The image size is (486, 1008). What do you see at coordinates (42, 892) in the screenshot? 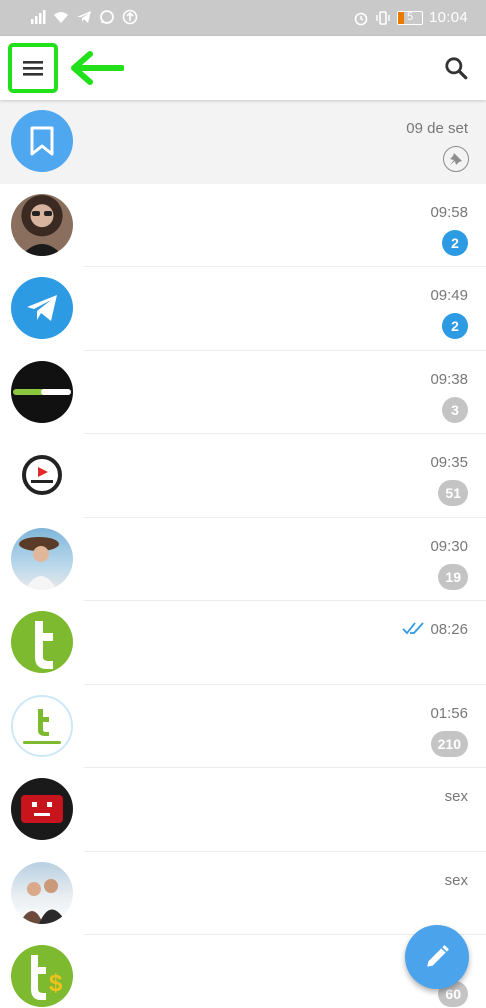
I see `couple-in-snow-avatar` at bounding box center [42, 892].